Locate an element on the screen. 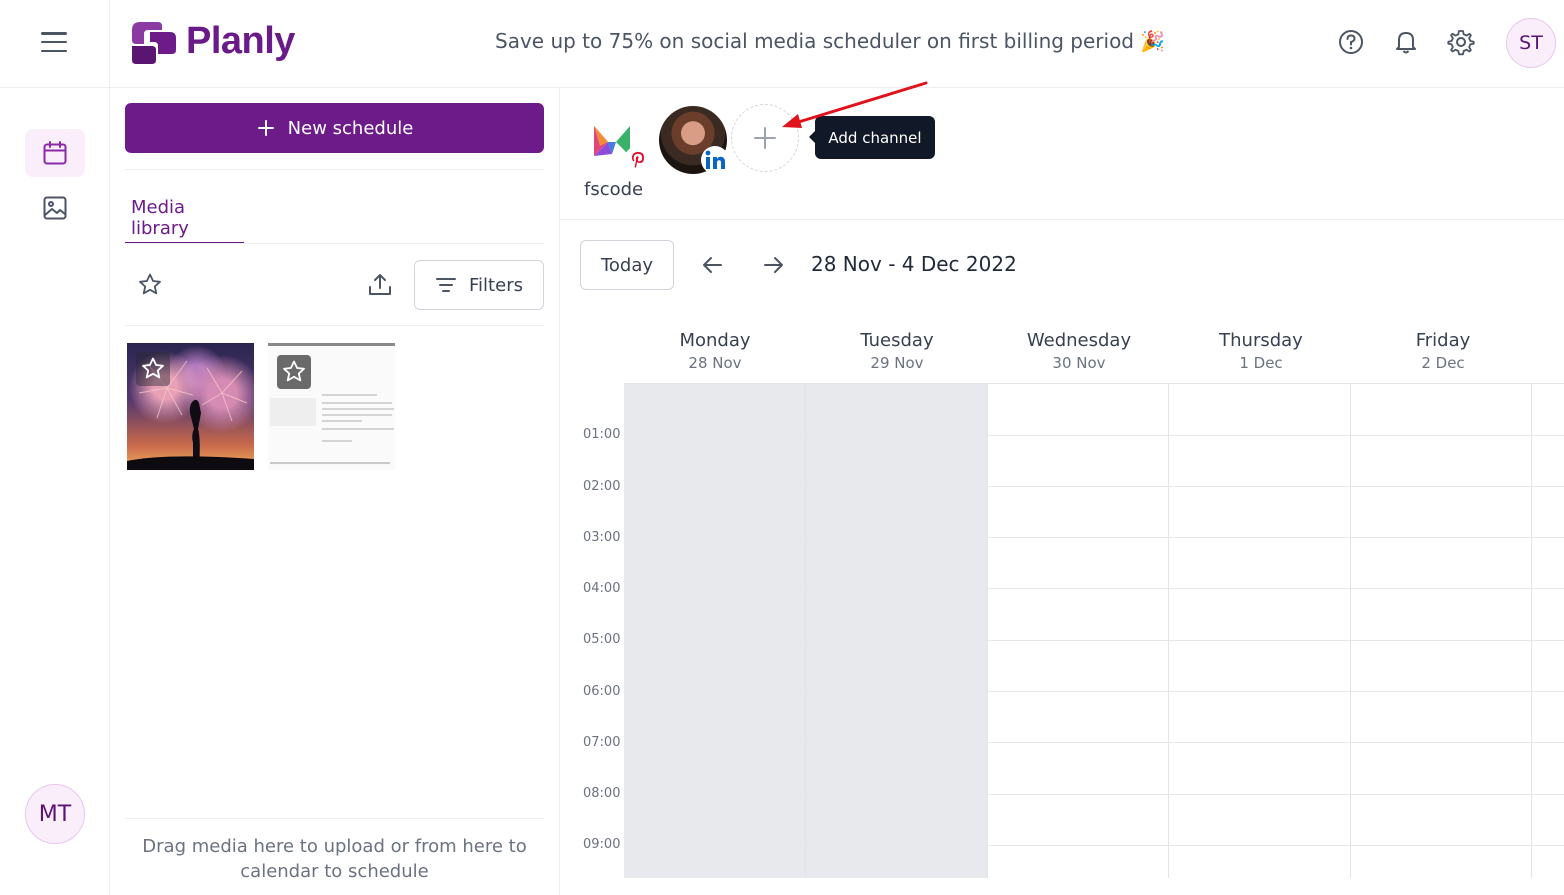 This screenshot has height=895, width=1564. next-week-arrow-icon is located at coordinates (774, 265).